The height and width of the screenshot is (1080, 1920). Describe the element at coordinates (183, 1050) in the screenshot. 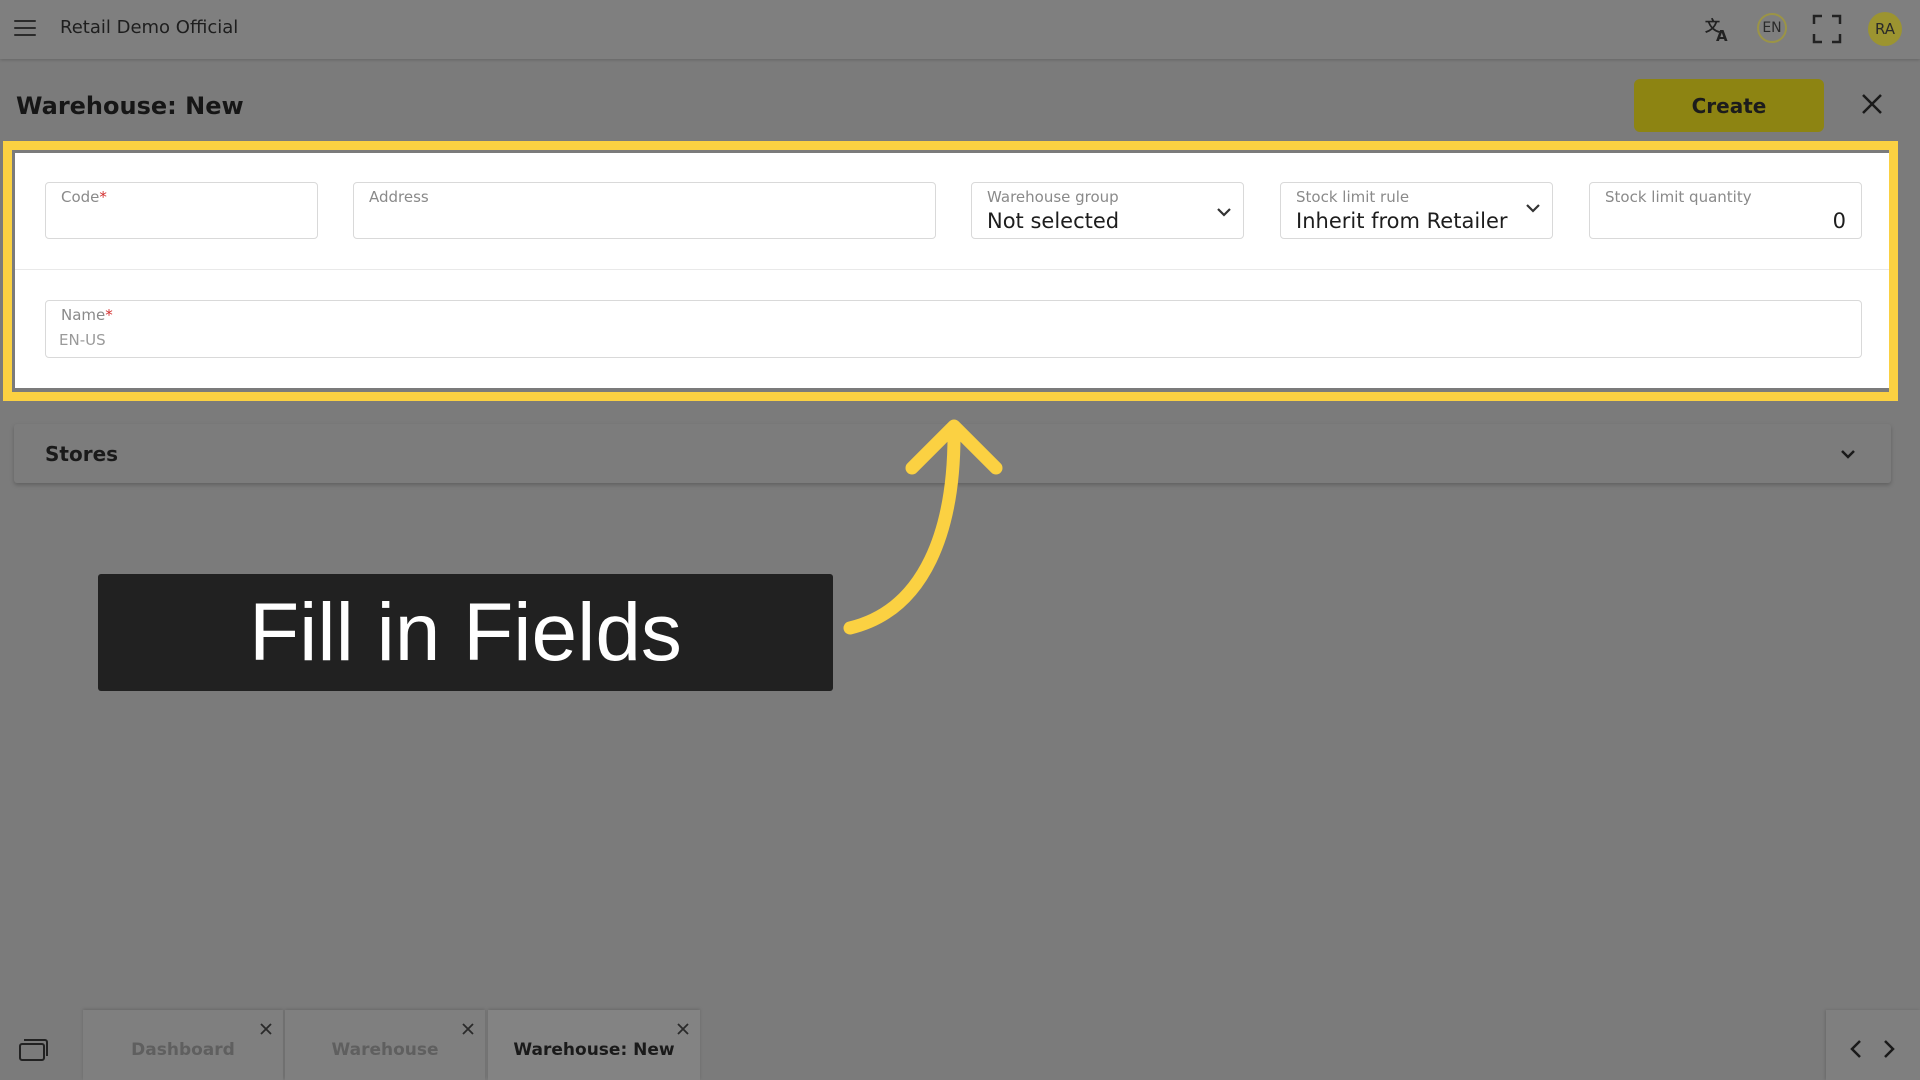

I see `tab-label: Dashboard` at that location.